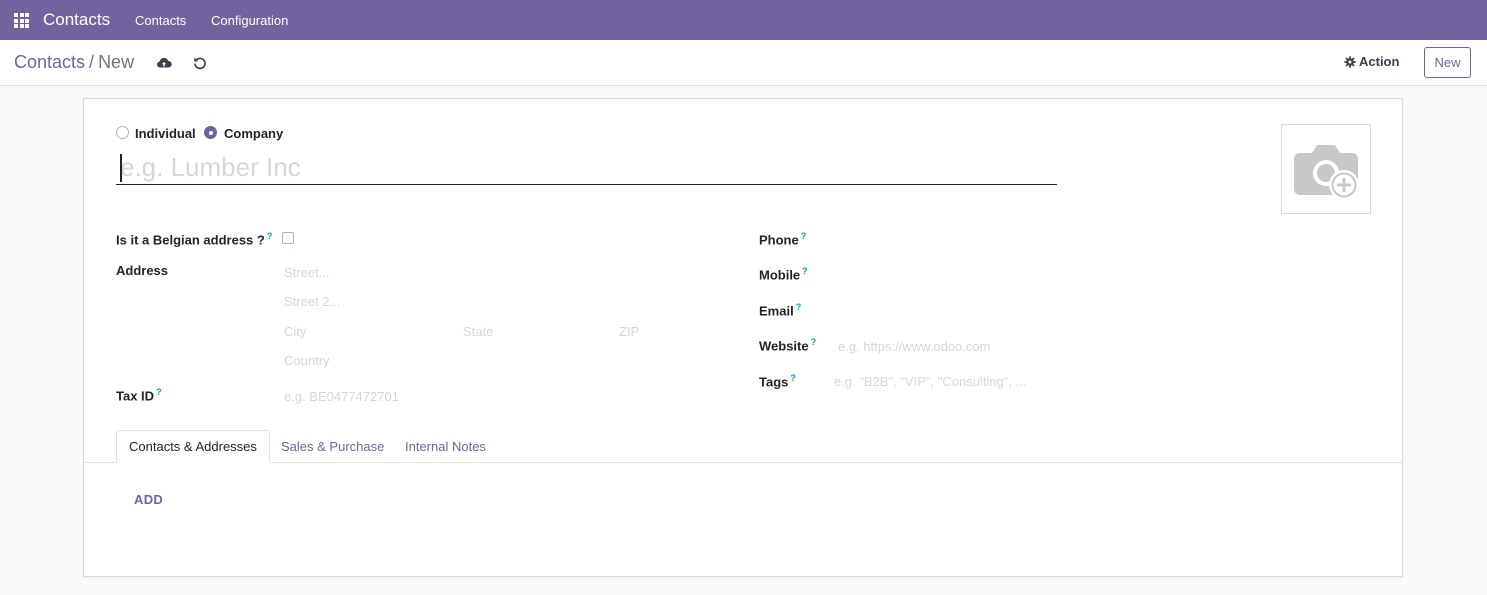 The image size is (1487, 595). I want to click on app-brand: Contacts, so click(76, 20).